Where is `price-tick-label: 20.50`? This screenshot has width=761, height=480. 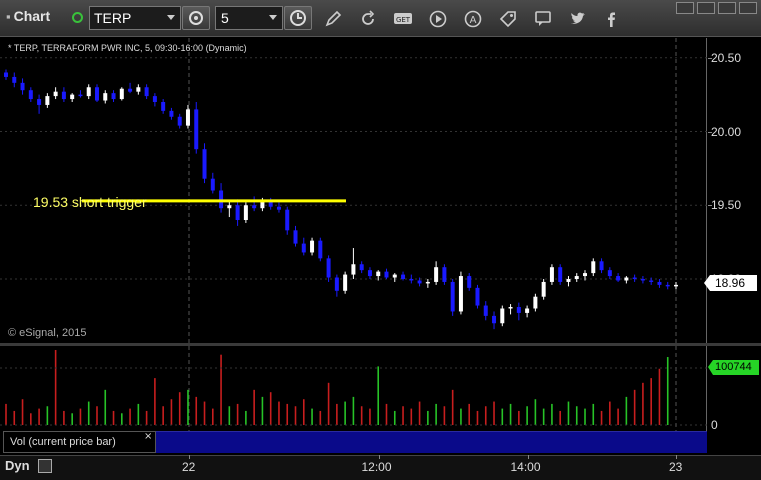
price-tick-label: 20.50 is located at coordinates (726, 57).